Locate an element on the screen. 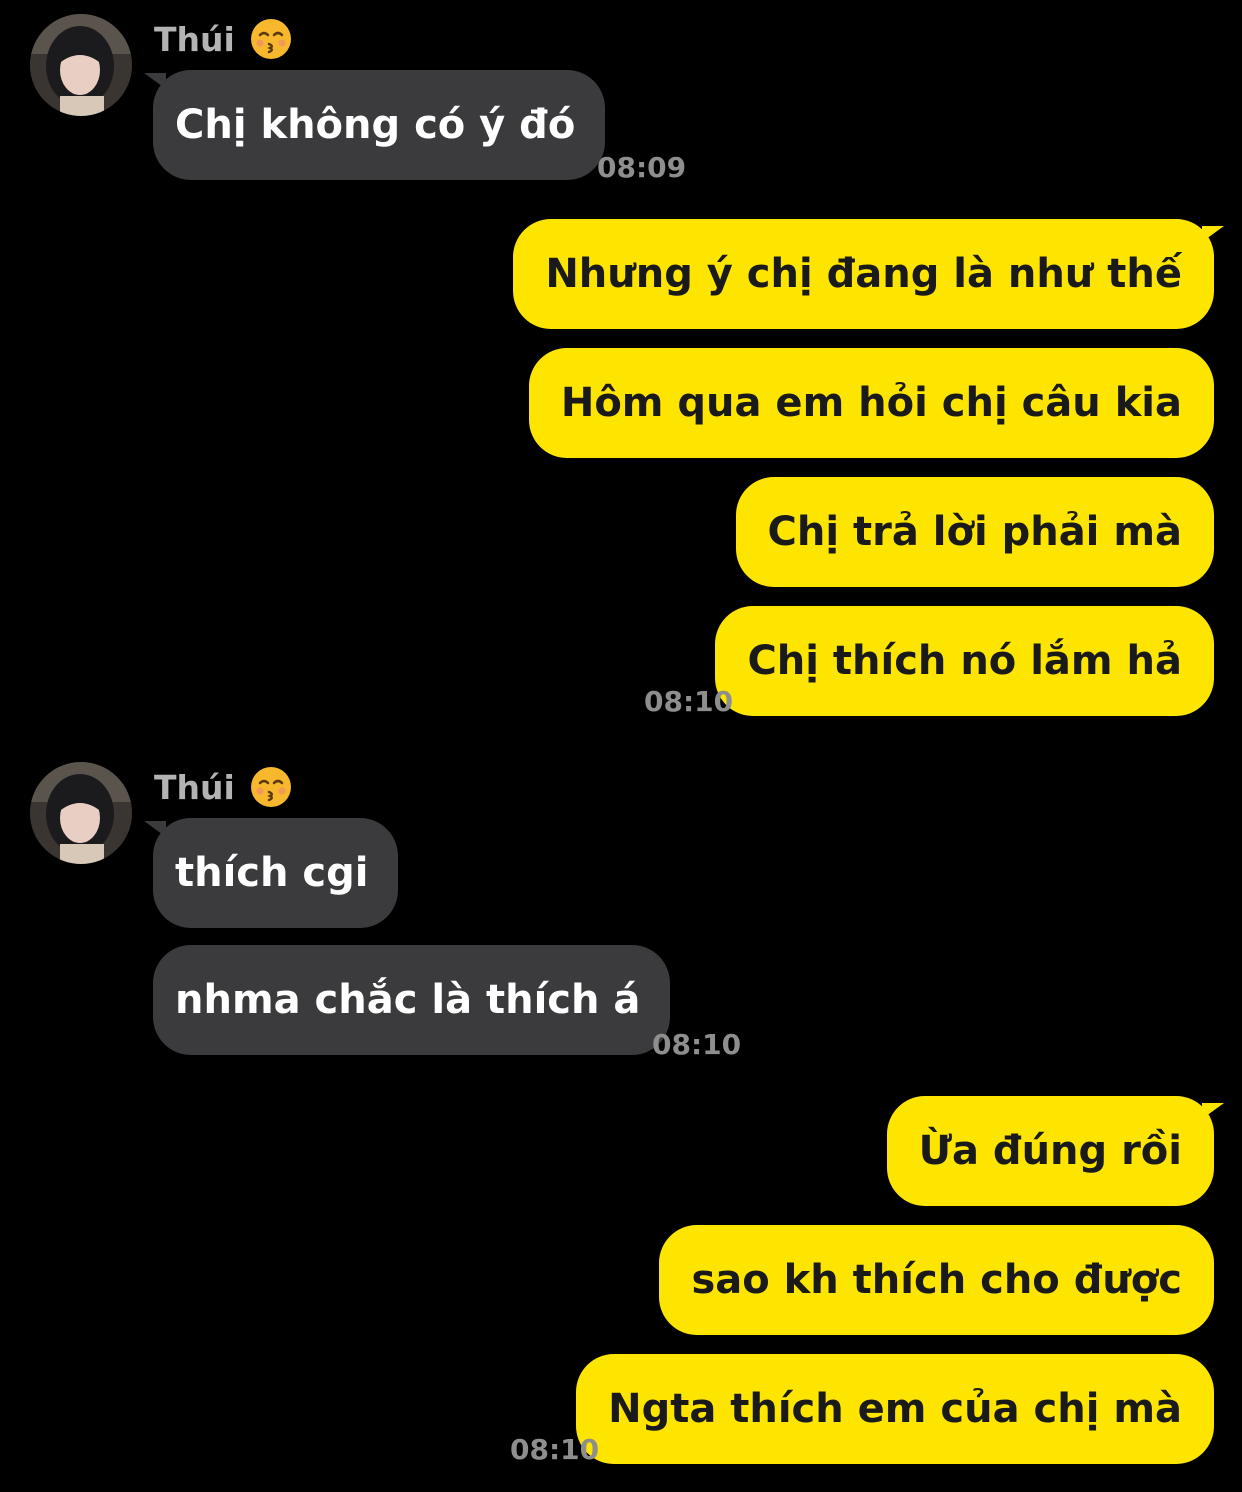  outgoing-message-bubble: Hôm qua em hỏi chị câu kia is located at coordinates (871, 403).